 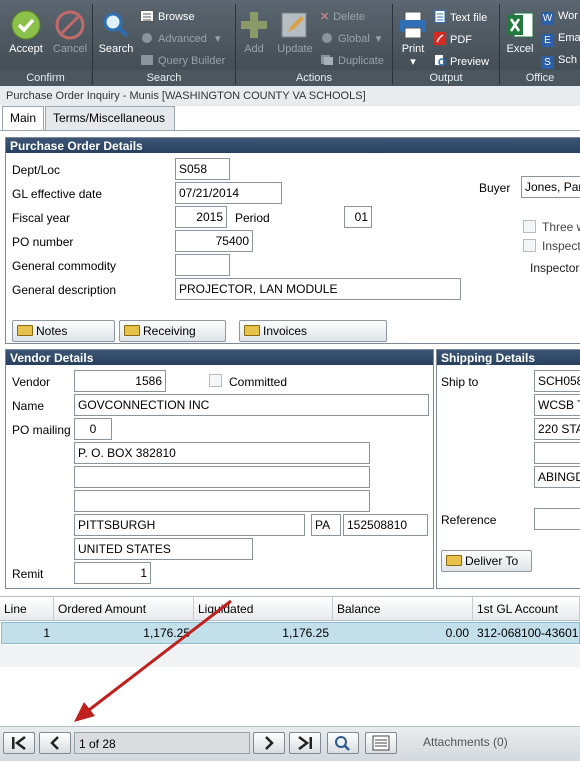 I want to click on receiving-button: Receiving, so click(x=172, y=331).